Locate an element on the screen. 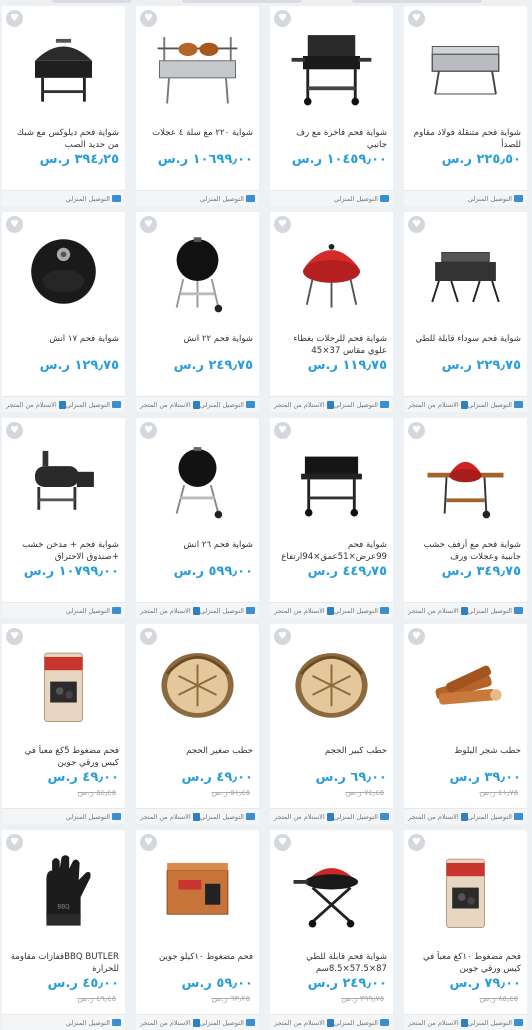  product-name: فحم مضغوط ١٠كيلو جوين is located at coordinates (197, 957).